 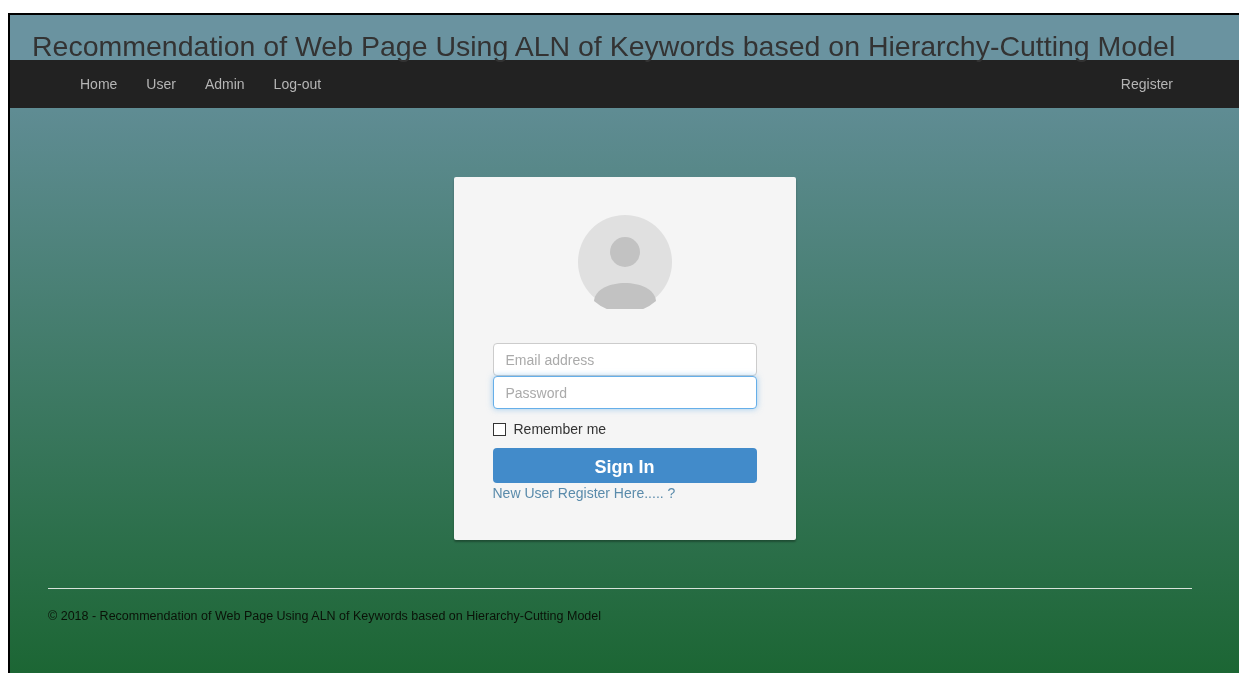 What do you see at coordinates (624, 262) in the screenshot?
I see `avatar-icon` at bounding box center [624, 262].